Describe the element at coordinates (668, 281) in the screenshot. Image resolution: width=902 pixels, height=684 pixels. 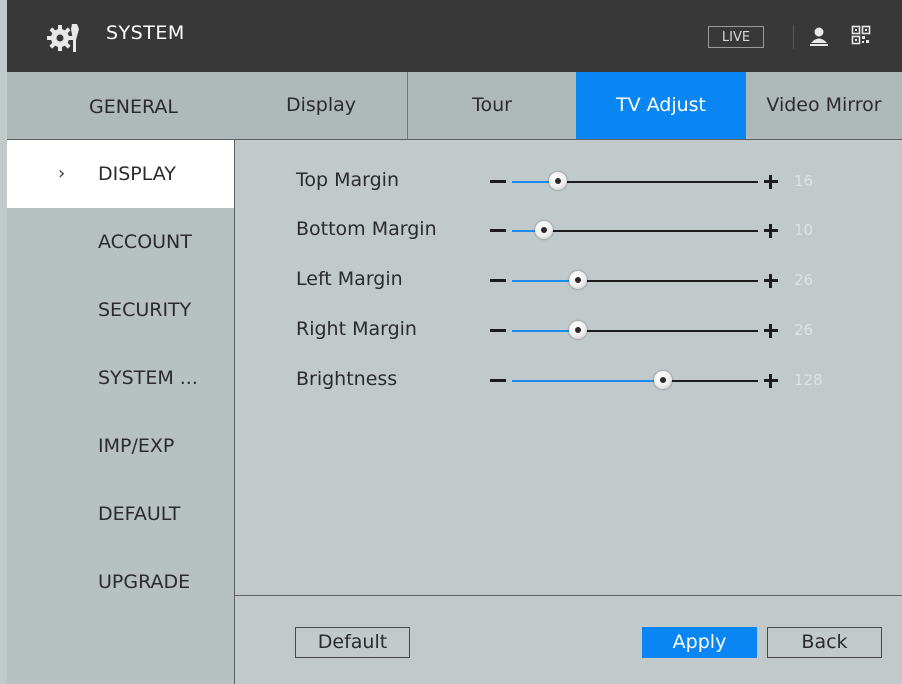
I see `left-margin-track` at that location.